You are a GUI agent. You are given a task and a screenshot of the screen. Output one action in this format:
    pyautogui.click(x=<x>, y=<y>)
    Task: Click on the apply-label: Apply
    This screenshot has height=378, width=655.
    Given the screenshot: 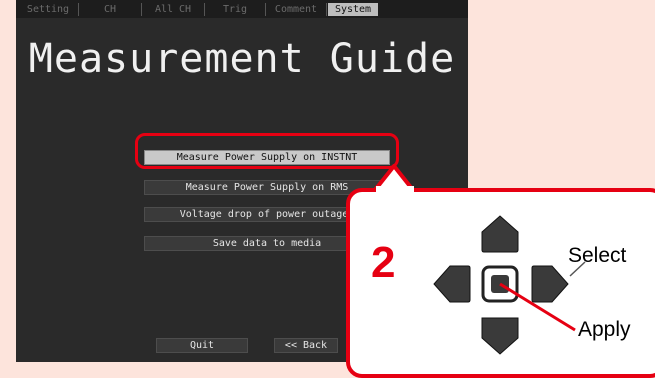 What is the action you would take?
    pyautogui.click(x=604, y=329)
    